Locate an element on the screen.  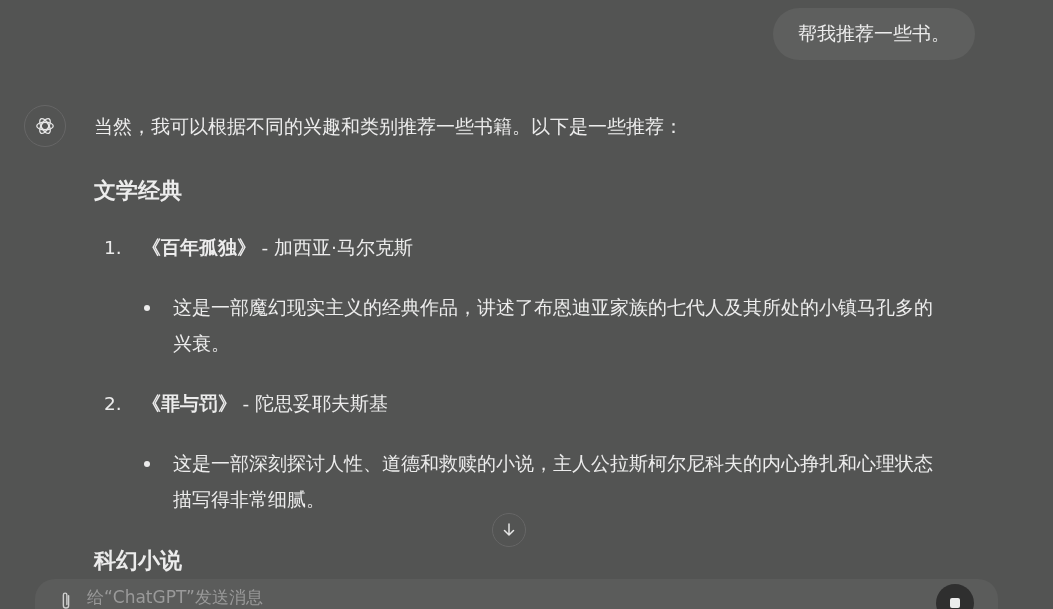
scroll-down-button is located at coordinates (509, 530).